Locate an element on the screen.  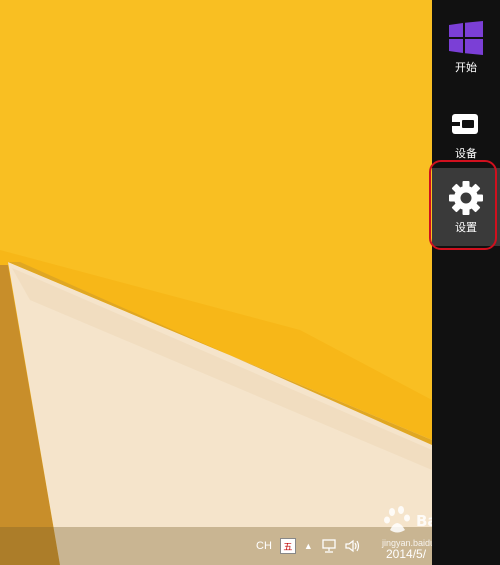
devices-icon is located at coordinates (466, 124).